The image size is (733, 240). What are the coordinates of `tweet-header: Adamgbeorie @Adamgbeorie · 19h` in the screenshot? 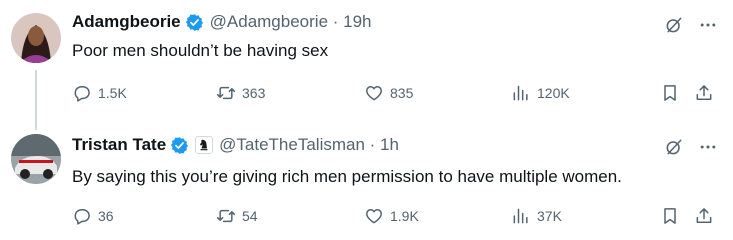 It's located at (222, 22).